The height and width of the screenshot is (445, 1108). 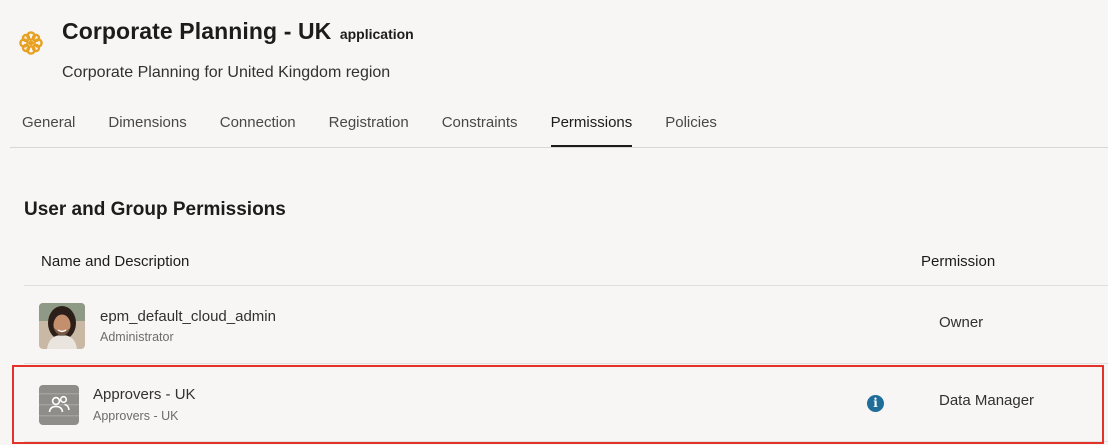 I want to click on tab-policies: Policies, so click(x=691, y=126).